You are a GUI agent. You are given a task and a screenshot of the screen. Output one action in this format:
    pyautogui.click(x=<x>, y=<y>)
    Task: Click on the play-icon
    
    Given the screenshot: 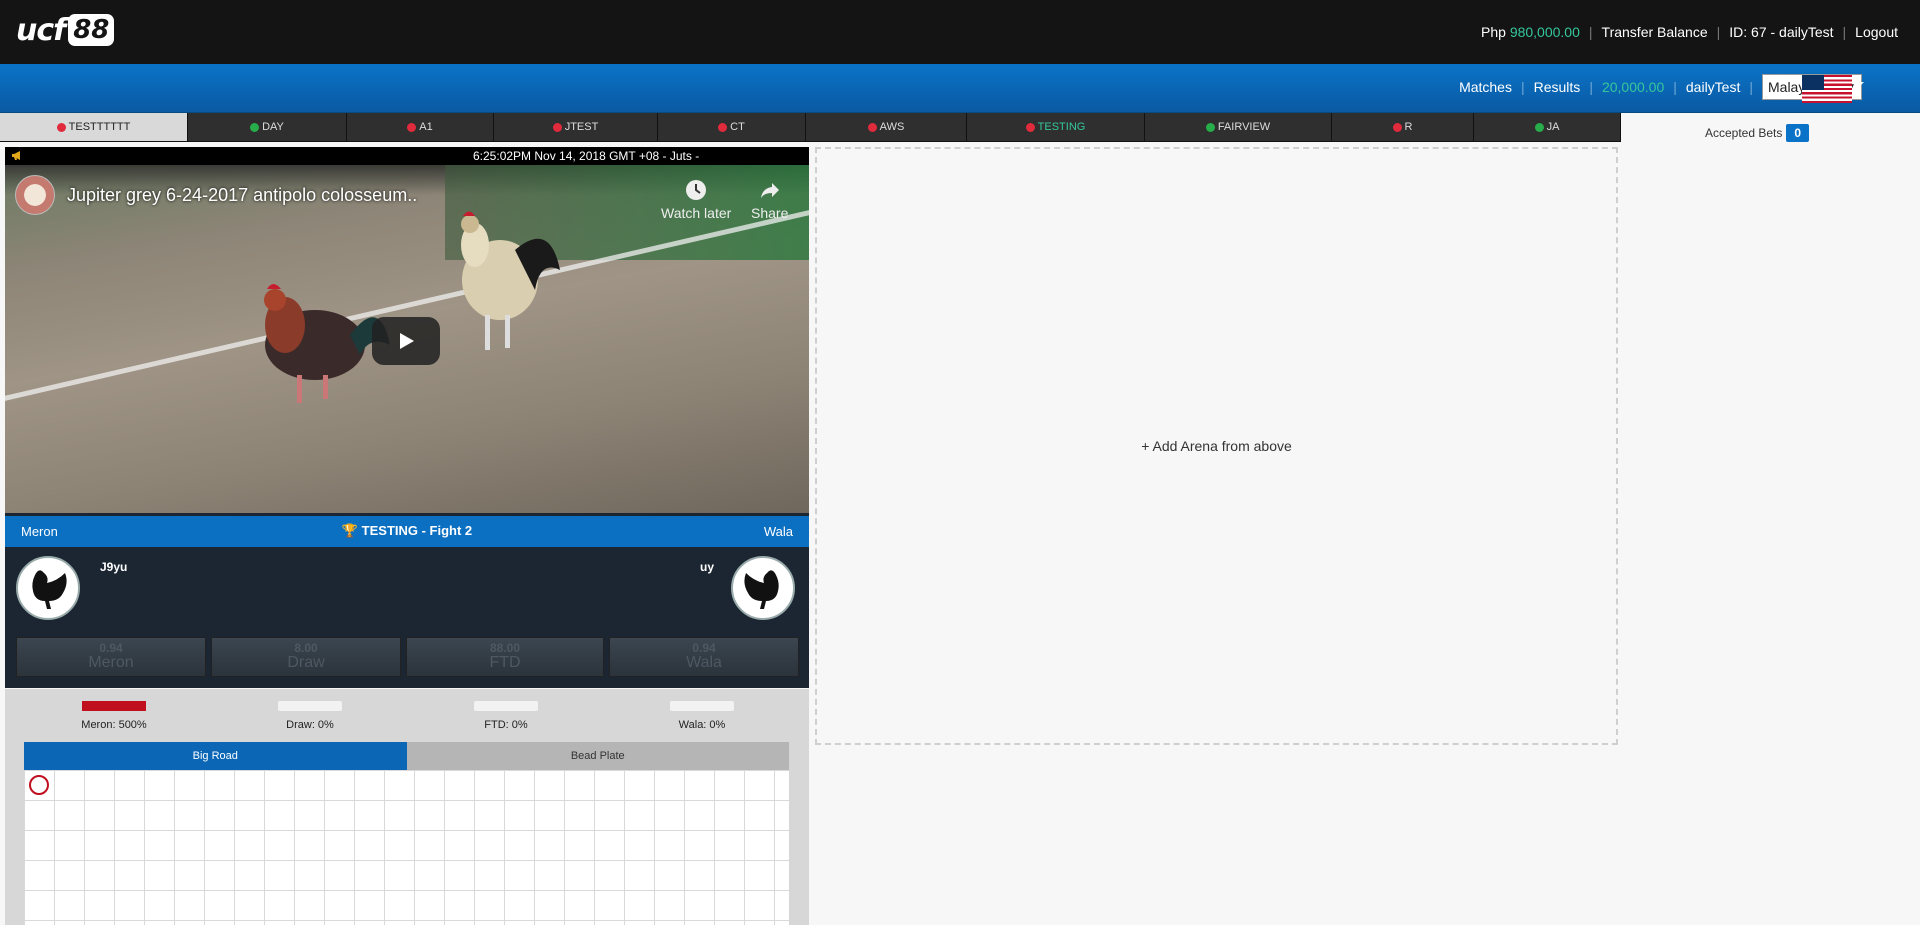 What is the action you would take?
    pyautogui.click(x=407, y=341)
    